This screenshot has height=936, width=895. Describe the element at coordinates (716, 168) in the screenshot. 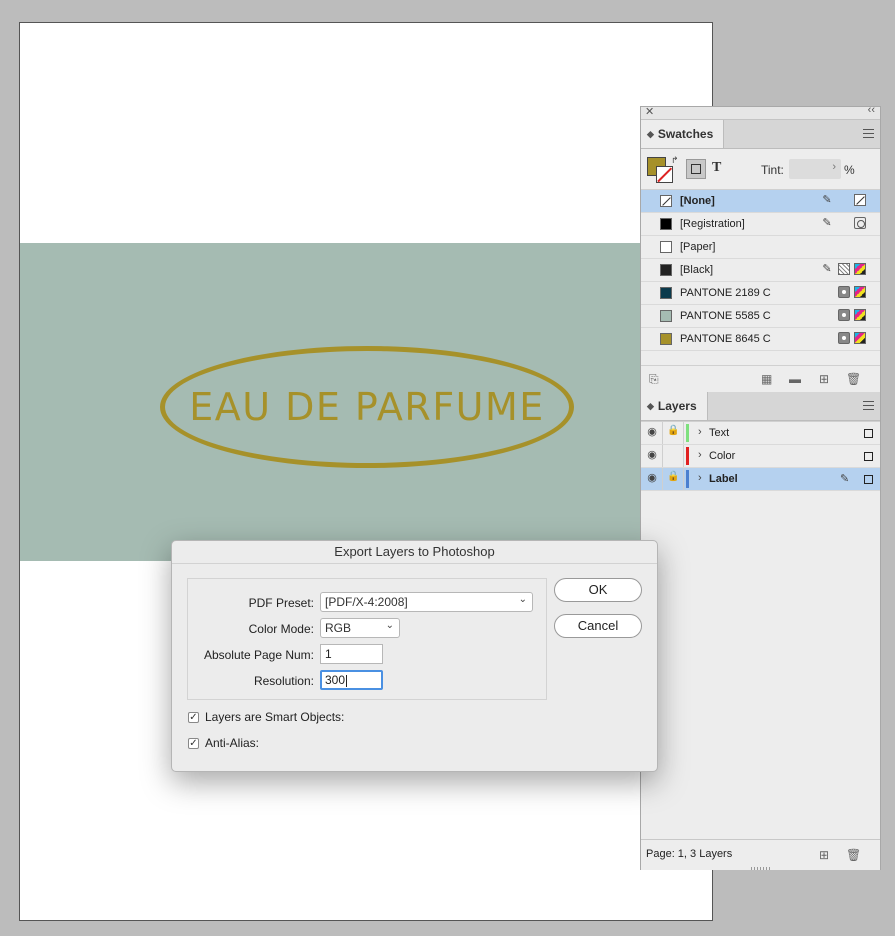

I see `format-text-icon: T` at that location.